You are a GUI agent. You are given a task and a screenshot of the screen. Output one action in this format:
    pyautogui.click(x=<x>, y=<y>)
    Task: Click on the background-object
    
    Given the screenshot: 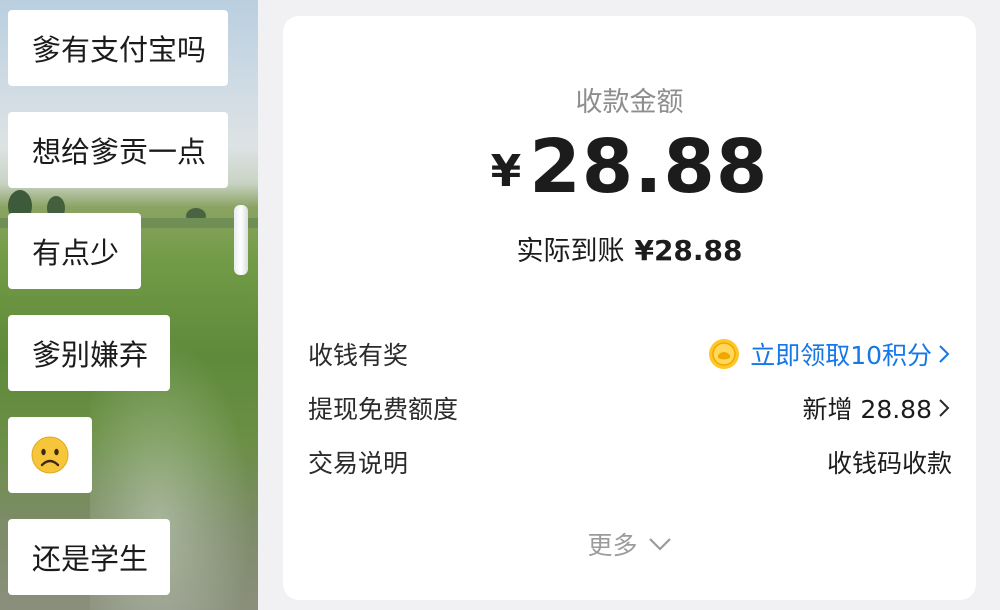 What is the action you would take?
    pyautogui.click(x=241, y=240)
    